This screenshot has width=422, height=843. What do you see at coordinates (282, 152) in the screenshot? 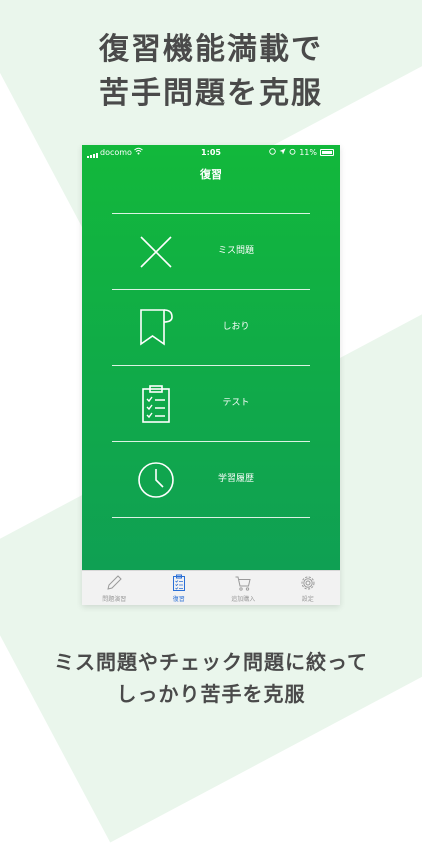
I see `location-icon` at bounding box center [282, 152].